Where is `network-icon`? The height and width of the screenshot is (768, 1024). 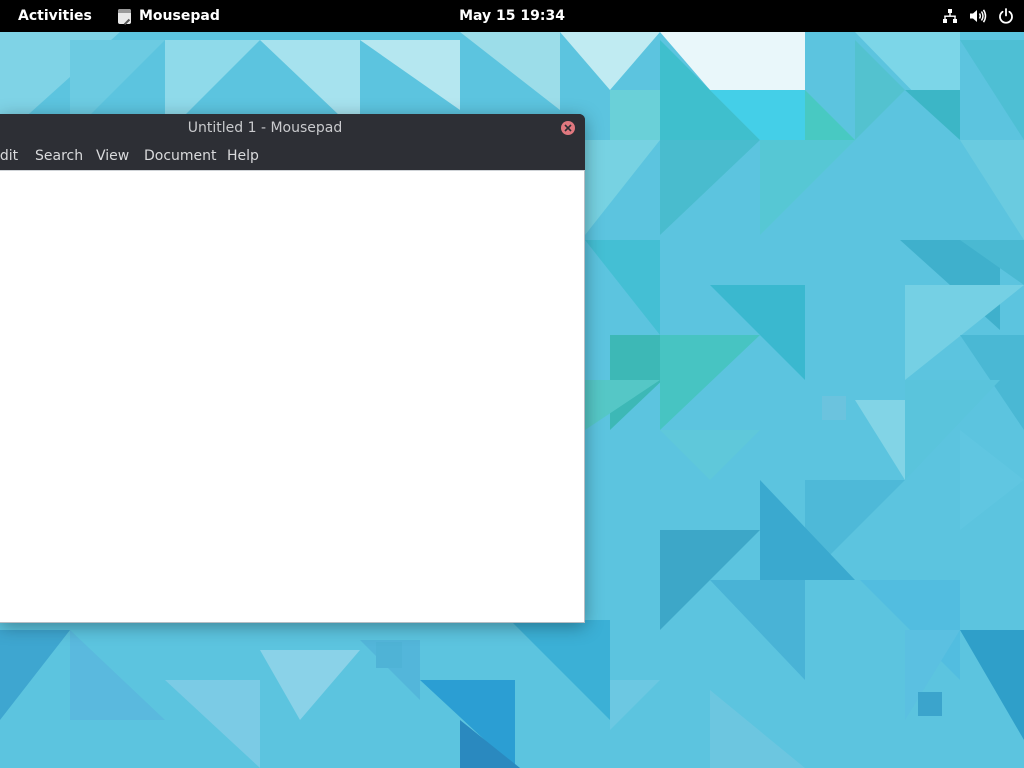 network-icon is located at coordinates (950, 16).